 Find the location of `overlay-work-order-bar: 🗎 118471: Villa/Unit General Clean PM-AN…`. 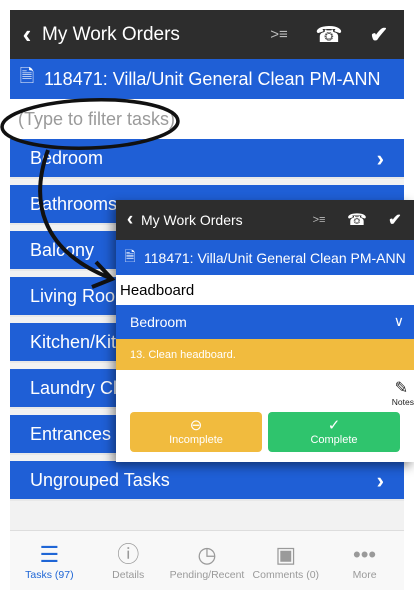

overlay-work-order-bar: 🗎 118471: Villa/Unit General Clean PM-AN… is located at coordinates (265, 257).